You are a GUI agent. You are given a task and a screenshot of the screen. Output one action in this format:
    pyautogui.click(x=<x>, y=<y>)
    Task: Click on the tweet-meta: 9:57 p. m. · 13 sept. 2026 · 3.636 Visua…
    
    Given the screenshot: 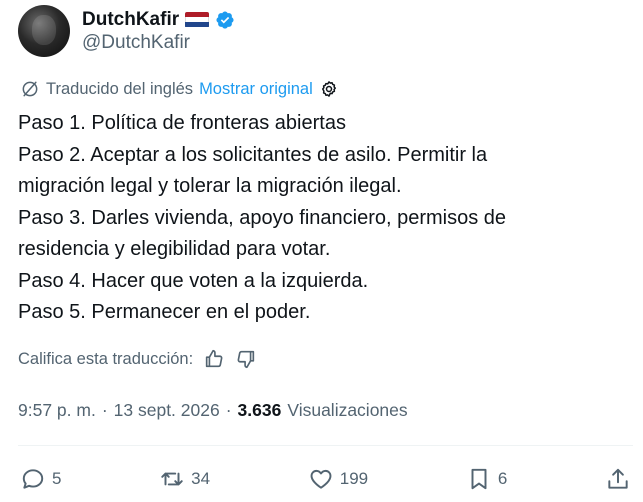 What is the action you would take?
    pyautogui.click(x=213, y=410)
    